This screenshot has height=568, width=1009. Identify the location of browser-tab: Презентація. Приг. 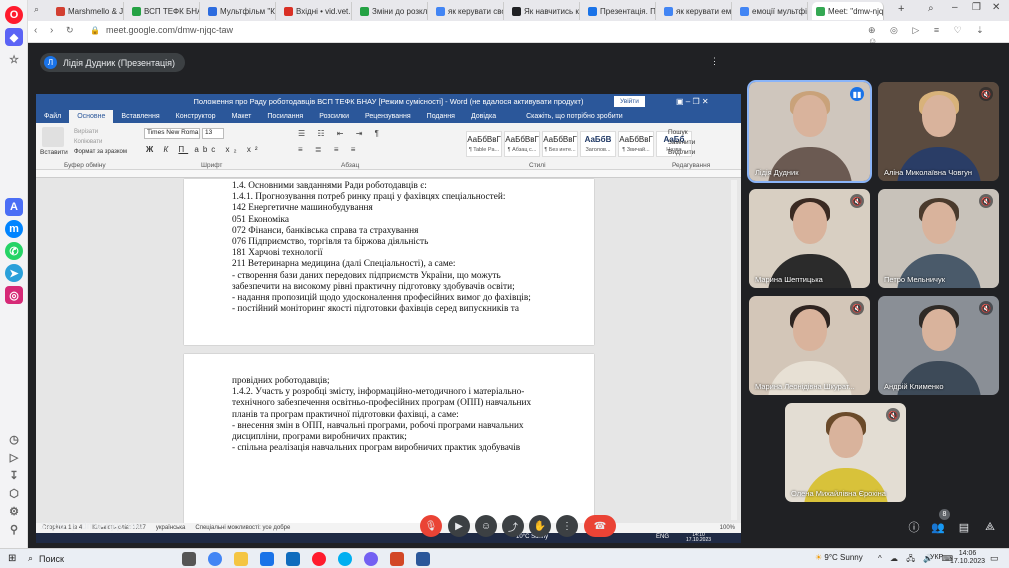
(620, 11).